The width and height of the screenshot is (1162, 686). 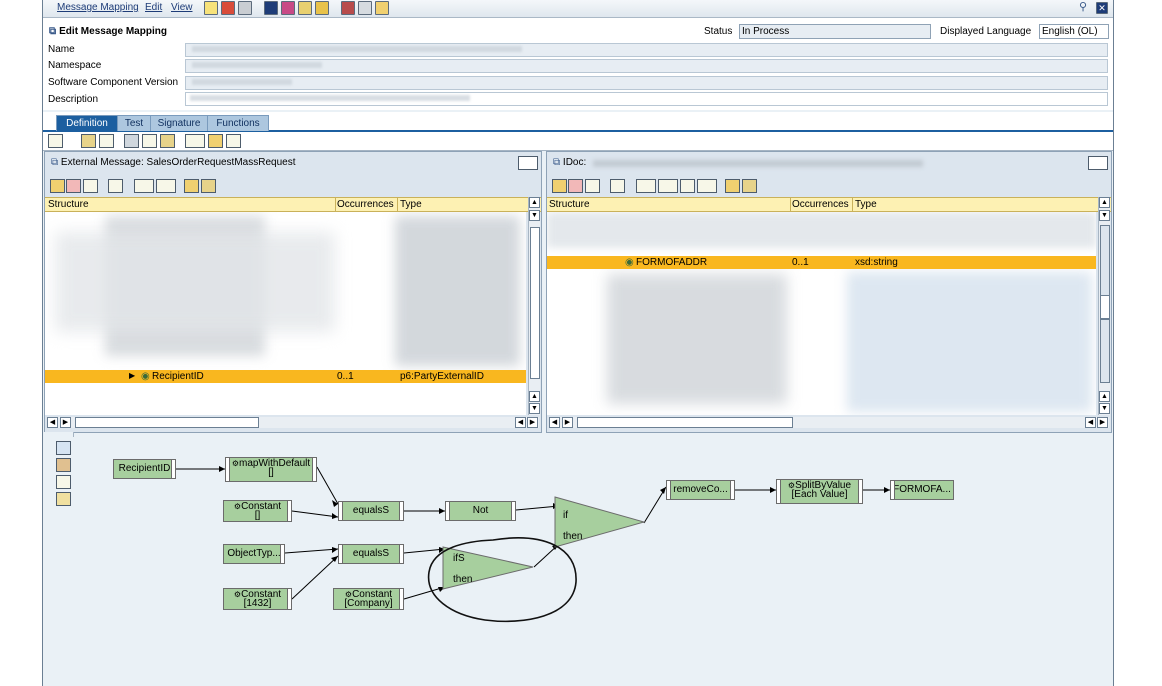 I want to click on edit-icon, so click(x=211, y=8).